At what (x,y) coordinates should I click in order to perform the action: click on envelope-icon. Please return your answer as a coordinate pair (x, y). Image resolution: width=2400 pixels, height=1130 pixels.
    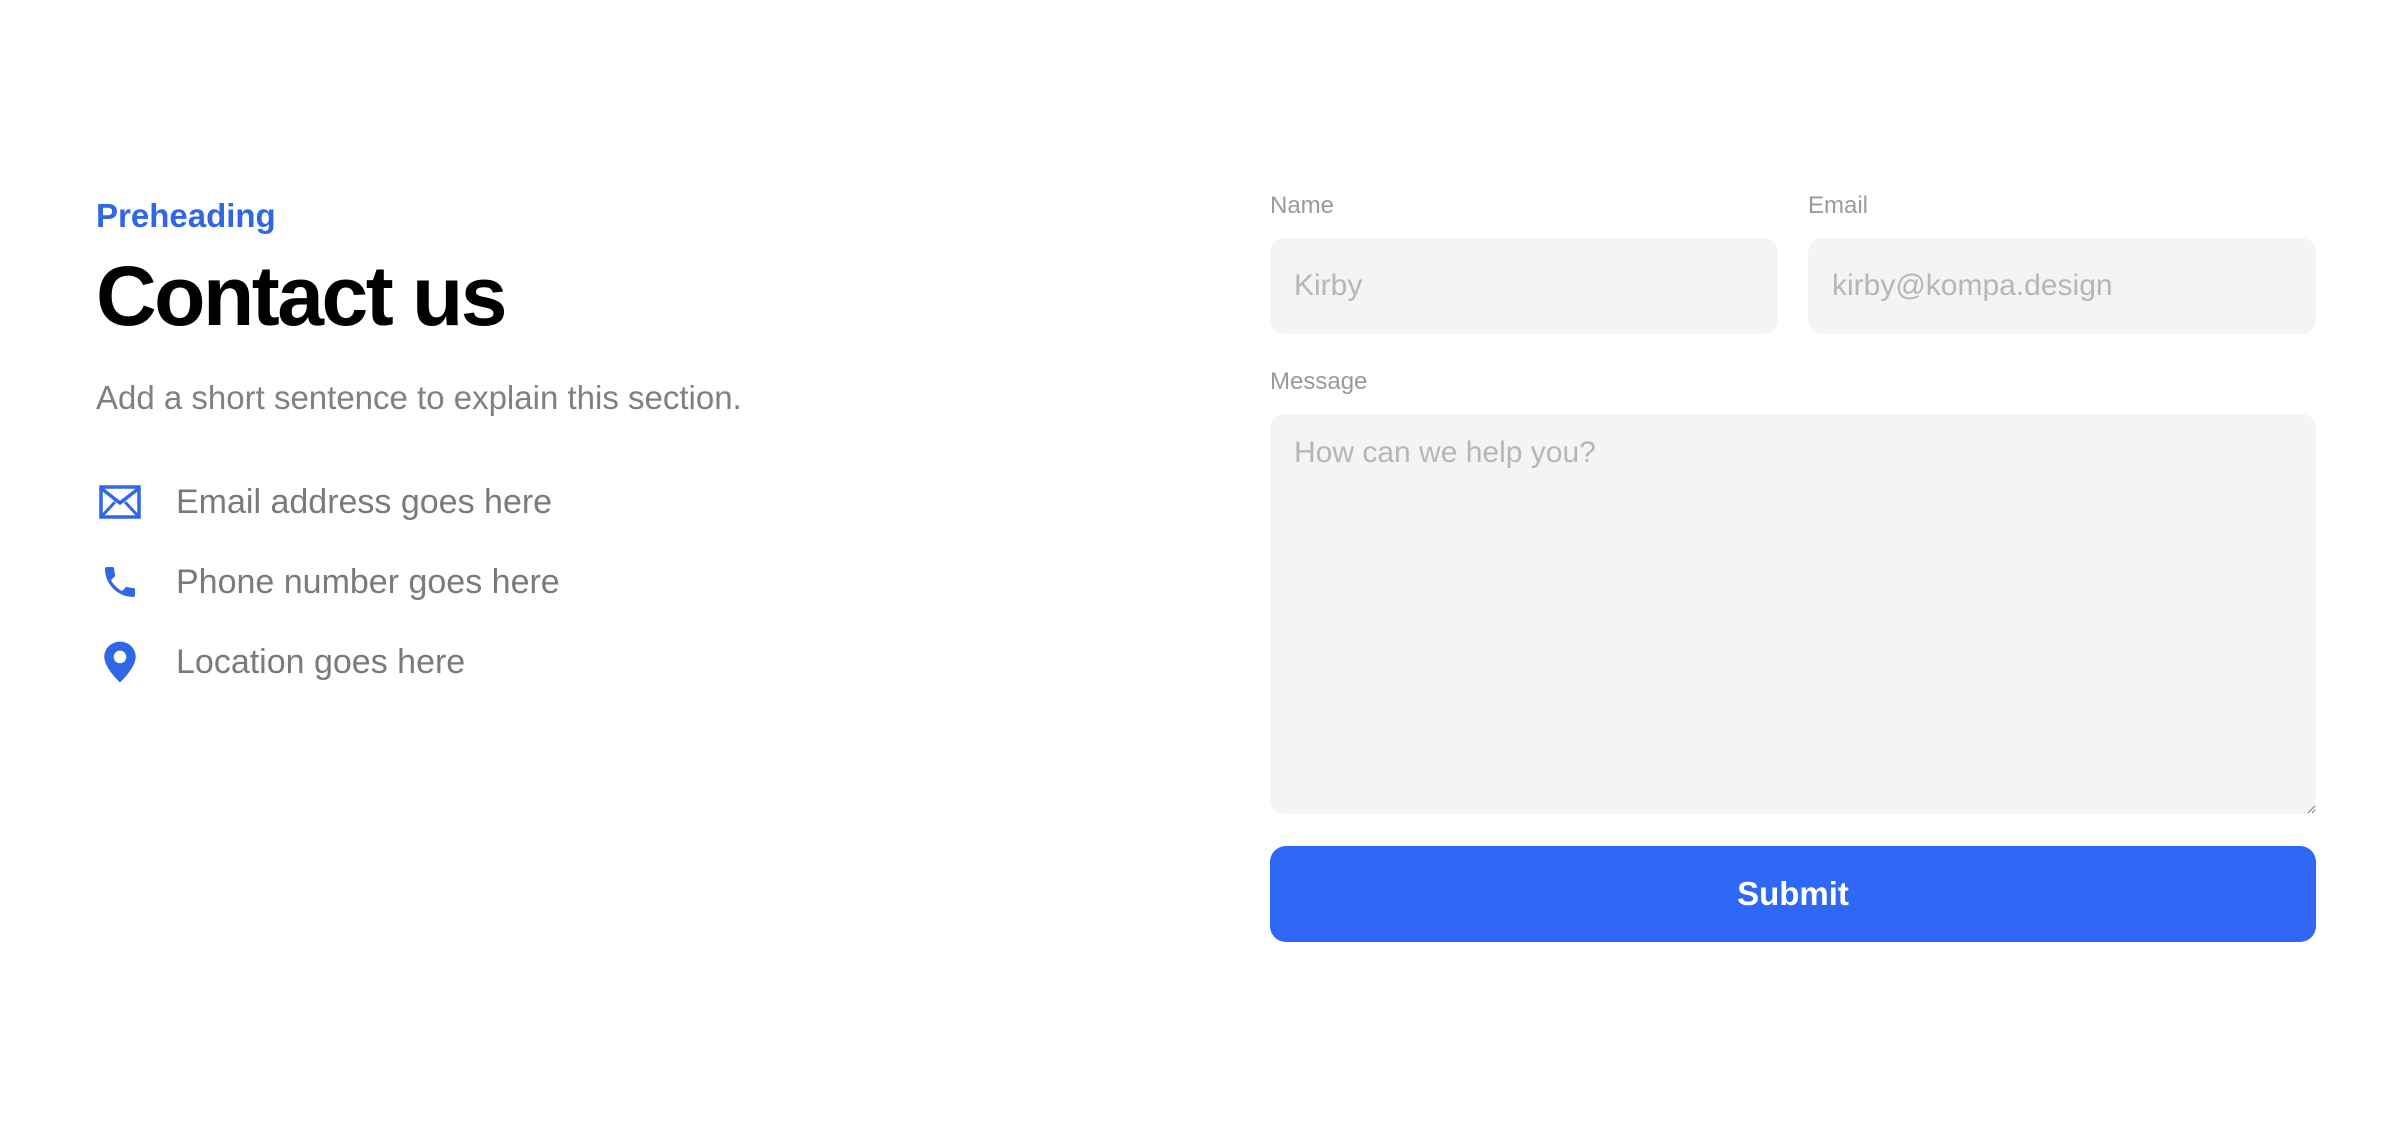
    Looking at the image, I should click on (120, 502).